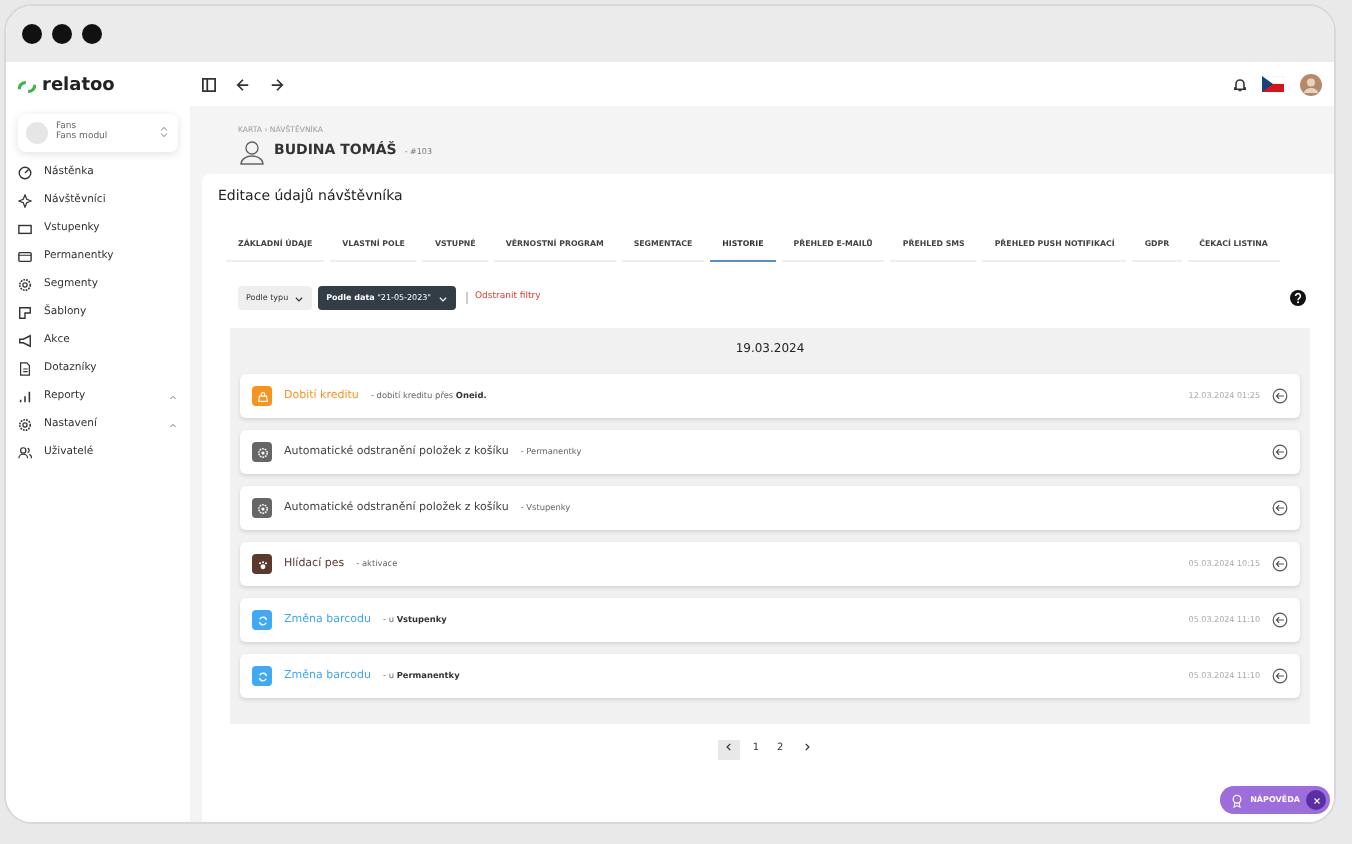 This screenshot has width=1352, height=844. I want to click on sparkle-icon, so click(25, 201).